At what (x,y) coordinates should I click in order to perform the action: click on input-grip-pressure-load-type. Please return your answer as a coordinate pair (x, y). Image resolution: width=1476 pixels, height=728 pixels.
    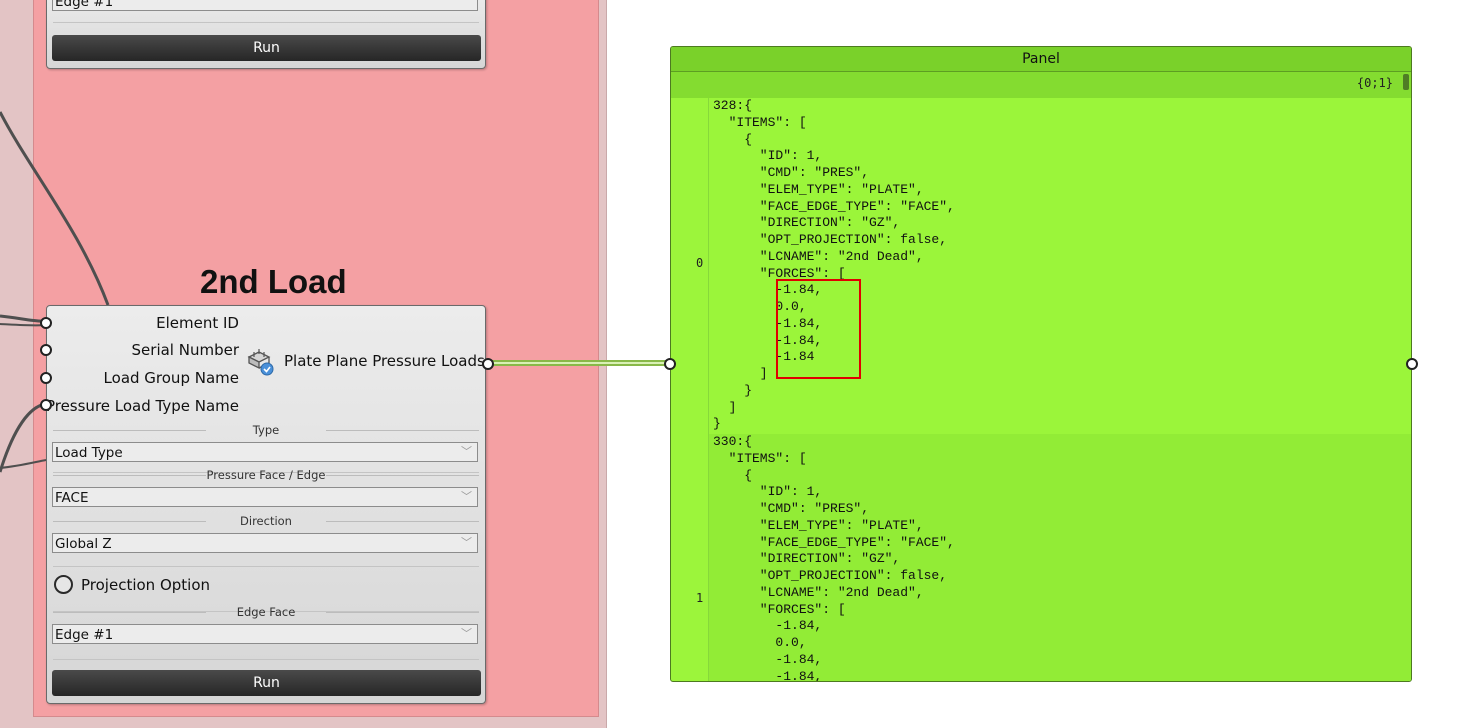
    Looking at the image, I should click on (46, 405).